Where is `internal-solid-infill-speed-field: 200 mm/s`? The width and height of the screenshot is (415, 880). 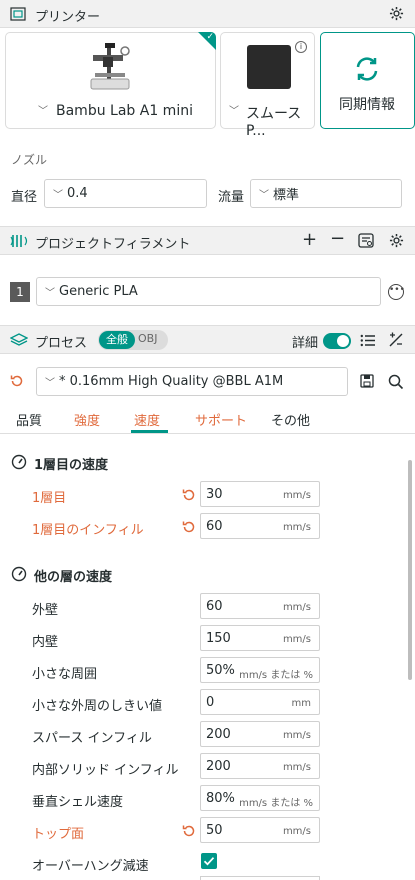 internal-solid-infill-speed-field: 200 mm/s is located at coordinates (260, 766).